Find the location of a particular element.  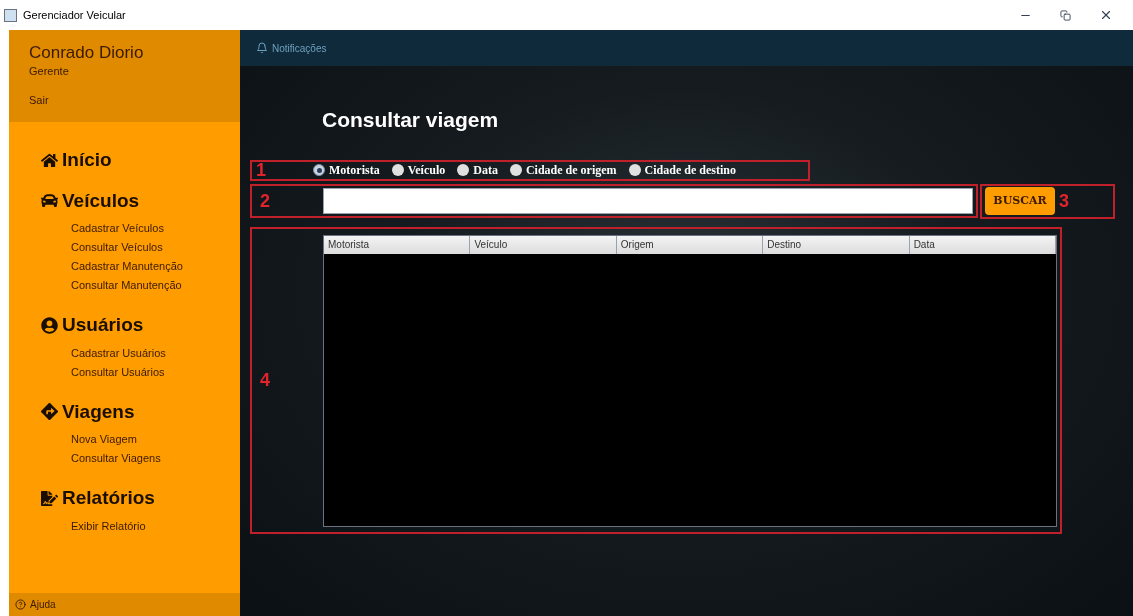

bell-icon is located at coordinates (262, 48).